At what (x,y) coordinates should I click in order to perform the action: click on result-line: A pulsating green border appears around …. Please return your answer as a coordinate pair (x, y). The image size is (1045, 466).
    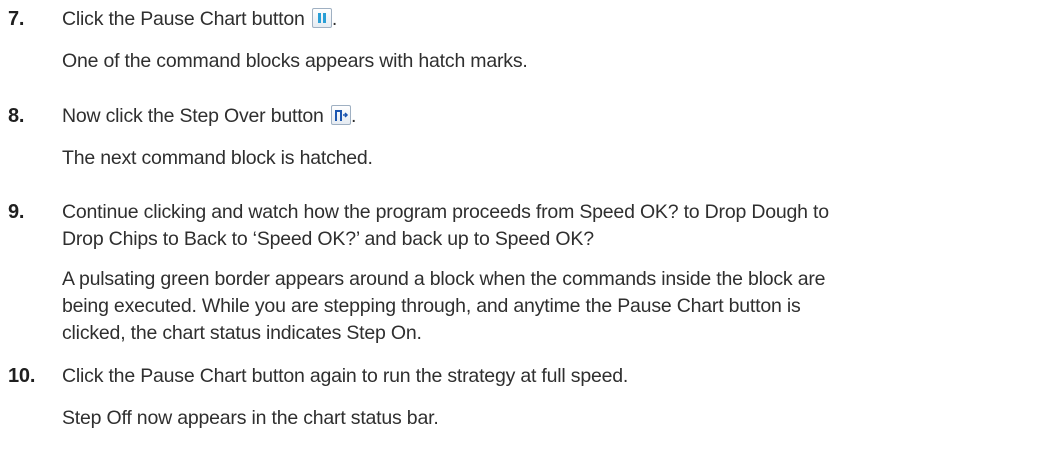
    Looking at the image, I should click on (444, 279).